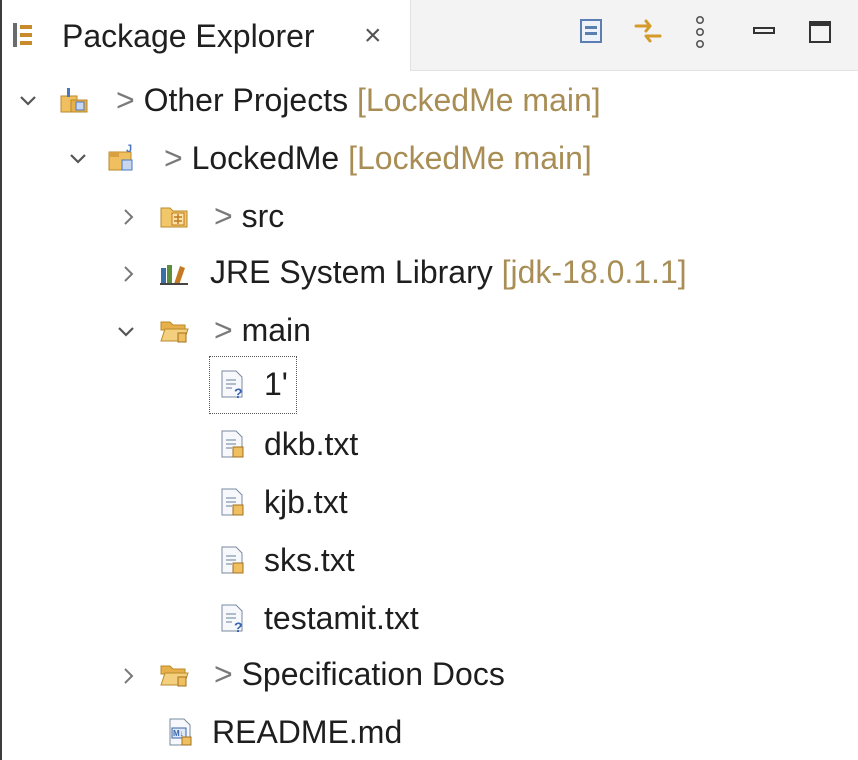 The image size is (858, 760). Describe the element at coordinates (700, 32) in the screenshot. I see `view-menu-icon` at that location.